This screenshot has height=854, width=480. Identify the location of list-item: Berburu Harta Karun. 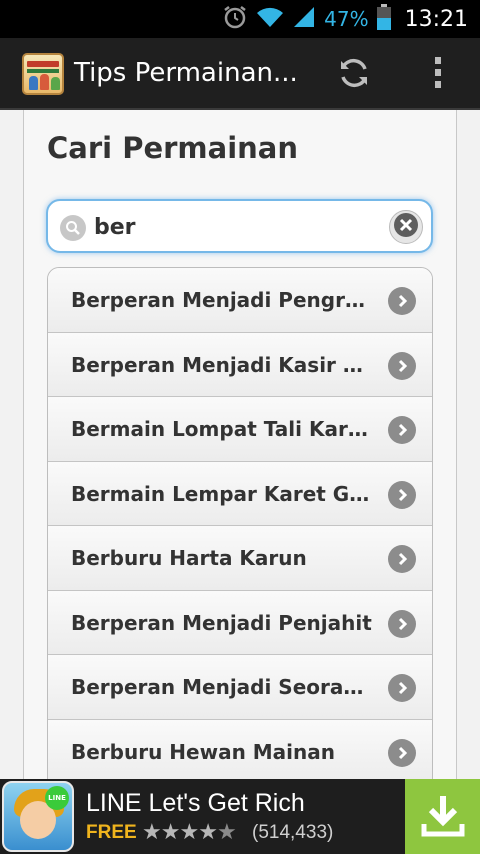
(240, 558).